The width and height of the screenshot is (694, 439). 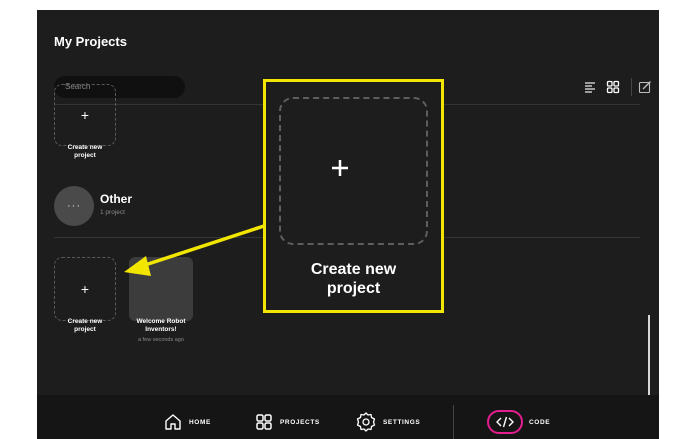 What do you see at coordinates (613, 87) in the screenshot?
I see `grid-view-icon` at bounding box center [613, 87].